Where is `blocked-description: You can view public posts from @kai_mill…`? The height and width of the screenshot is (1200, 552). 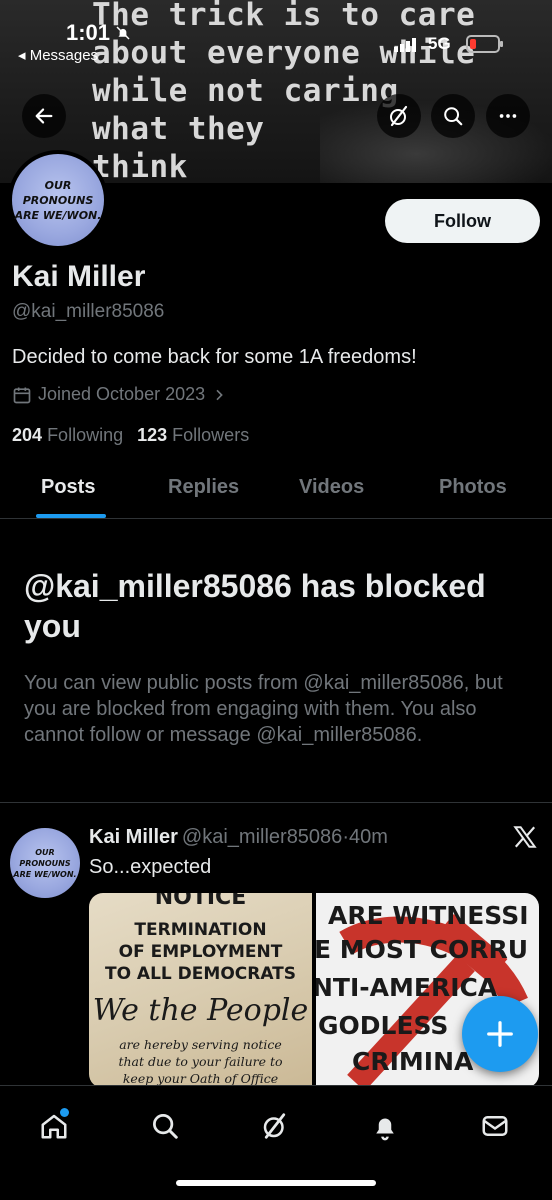 blocked-description: You can view public posts from @kai_mill… is located at coordinates (263, 709).